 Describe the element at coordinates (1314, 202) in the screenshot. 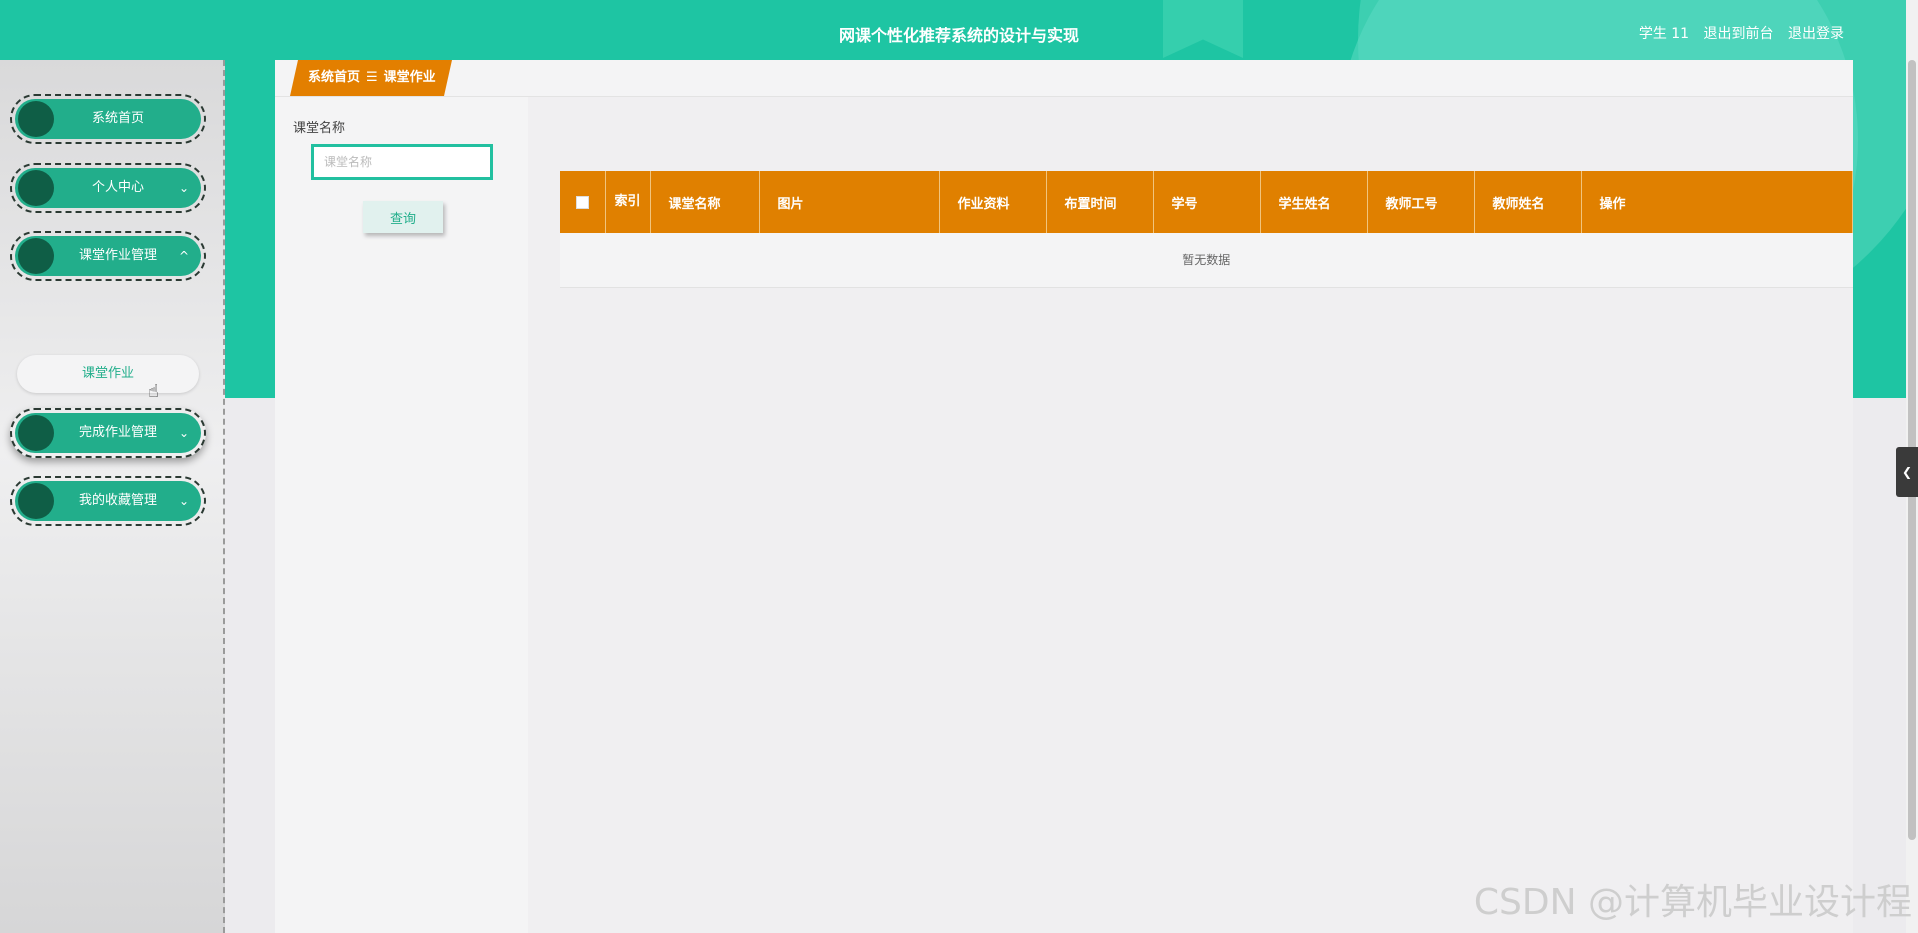

I see `col-header-student-name: 学生姓名` at that location.